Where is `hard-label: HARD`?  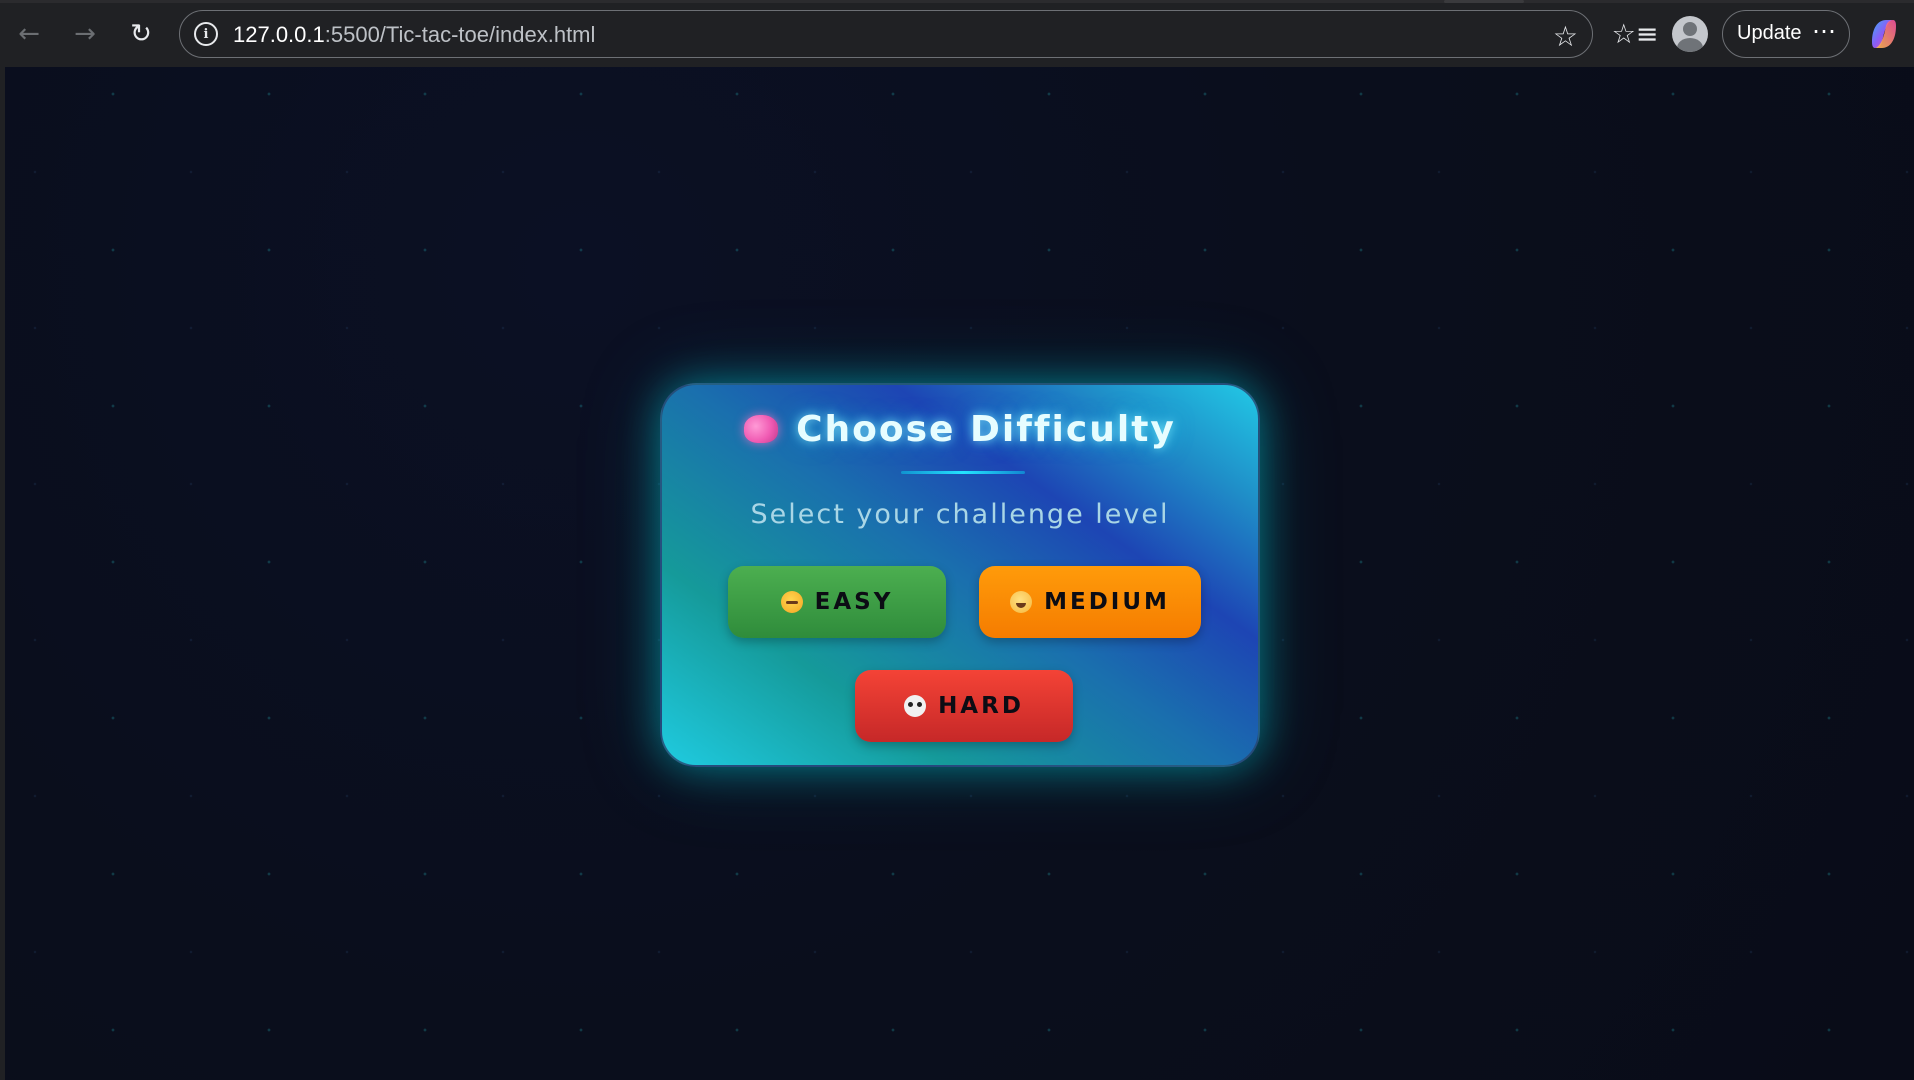
hard-label: HARD is located at coordinates (981, 706).